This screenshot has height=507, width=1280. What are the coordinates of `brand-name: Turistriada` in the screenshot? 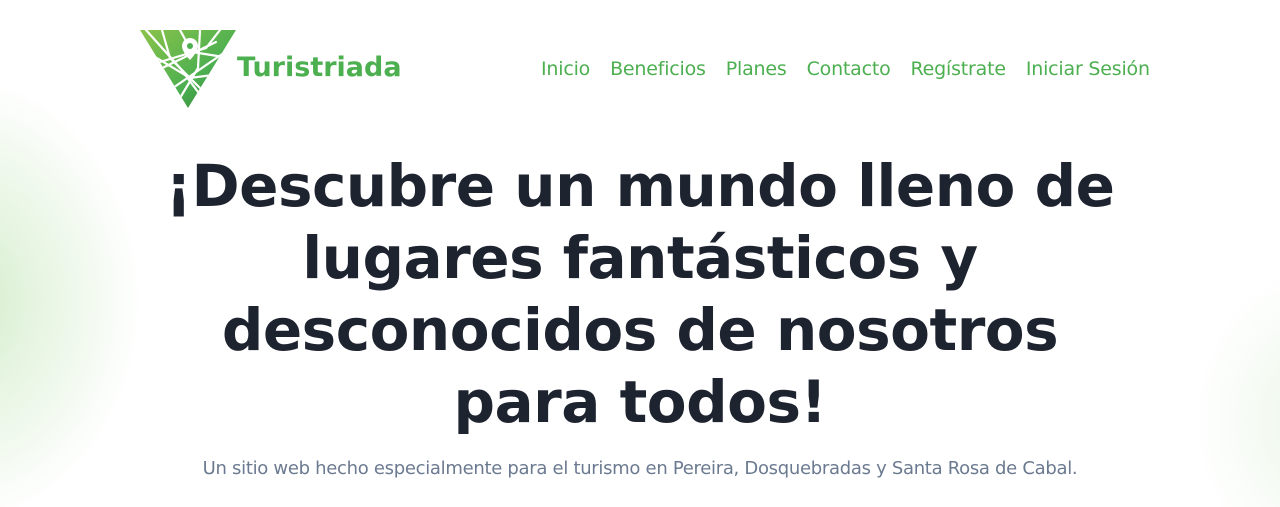 It's located at (319, 67).